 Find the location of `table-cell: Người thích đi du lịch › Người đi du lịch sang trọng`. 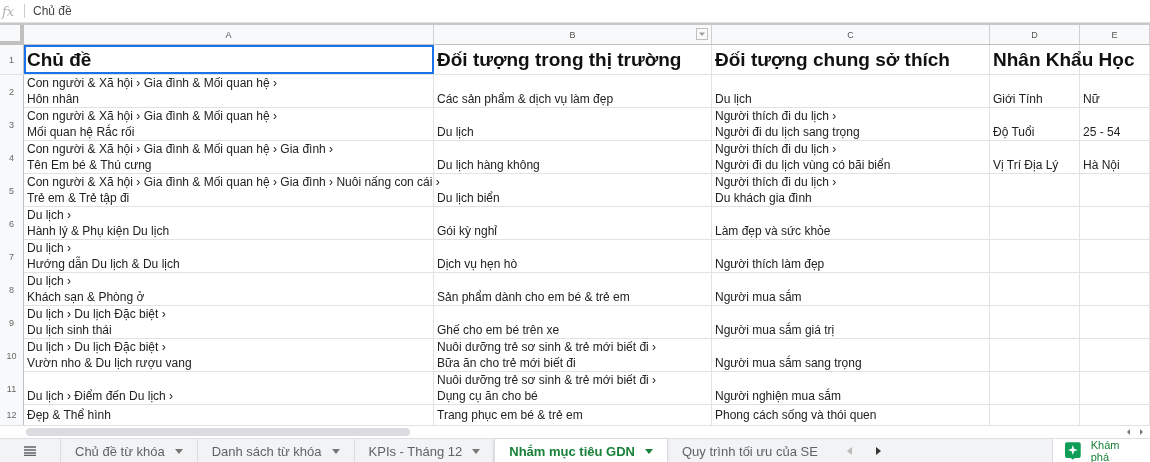

table-cell: Người thích đi du lịch › Người đi du lịch sang trọng is located at coordinates (787, 124).